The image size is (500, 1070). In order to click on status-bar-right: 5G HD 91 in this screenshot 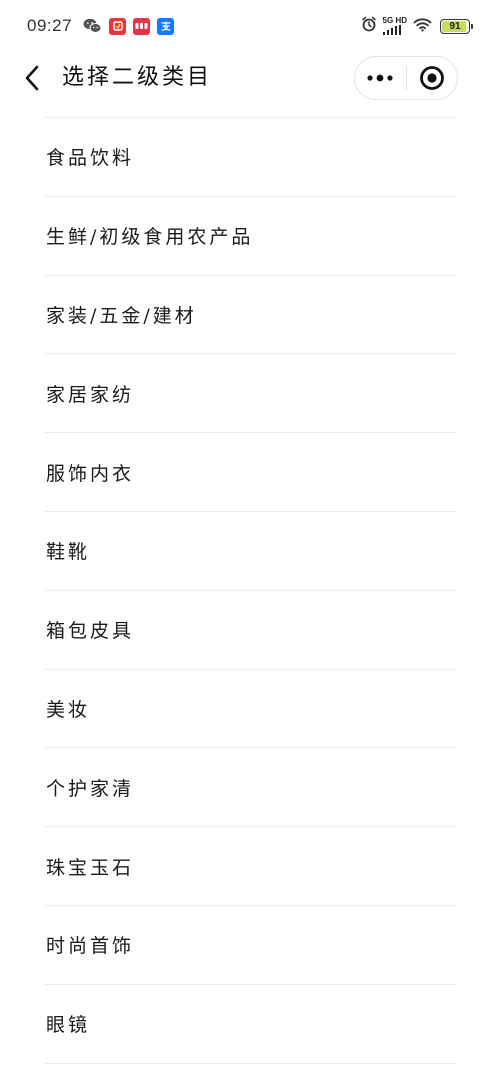, I will do `click(417, 26)`.